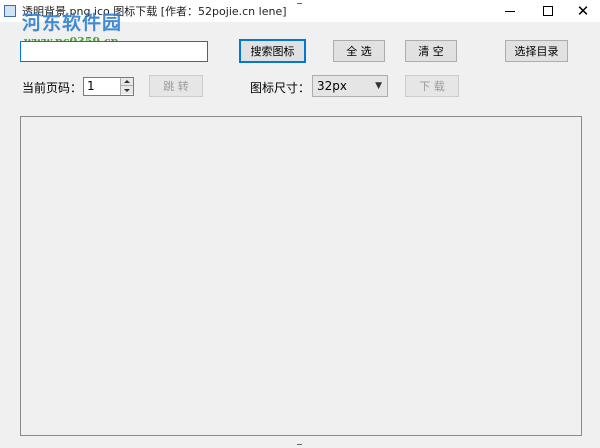 The width and height of the screenshot is (600, 448). I want to click on resize-grip-bottom, so click(299, 446).